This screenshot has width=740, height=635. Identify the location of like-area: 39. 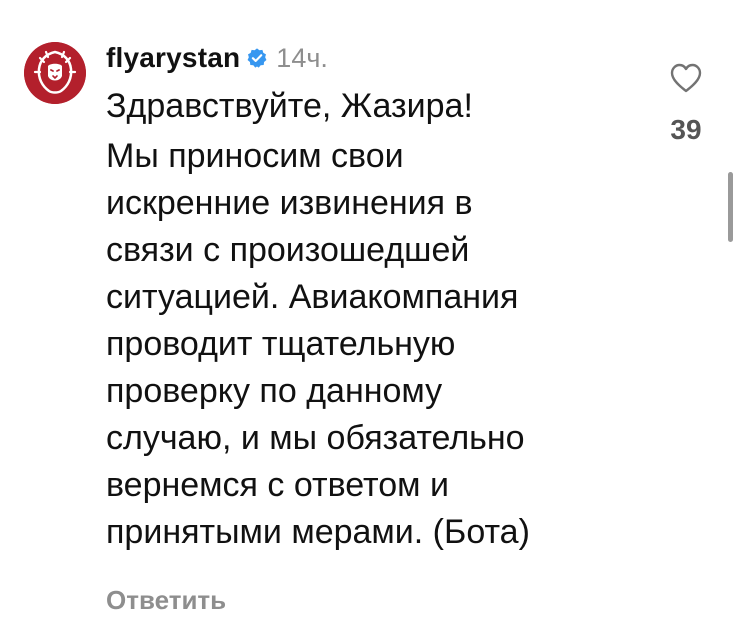
(686, 104).